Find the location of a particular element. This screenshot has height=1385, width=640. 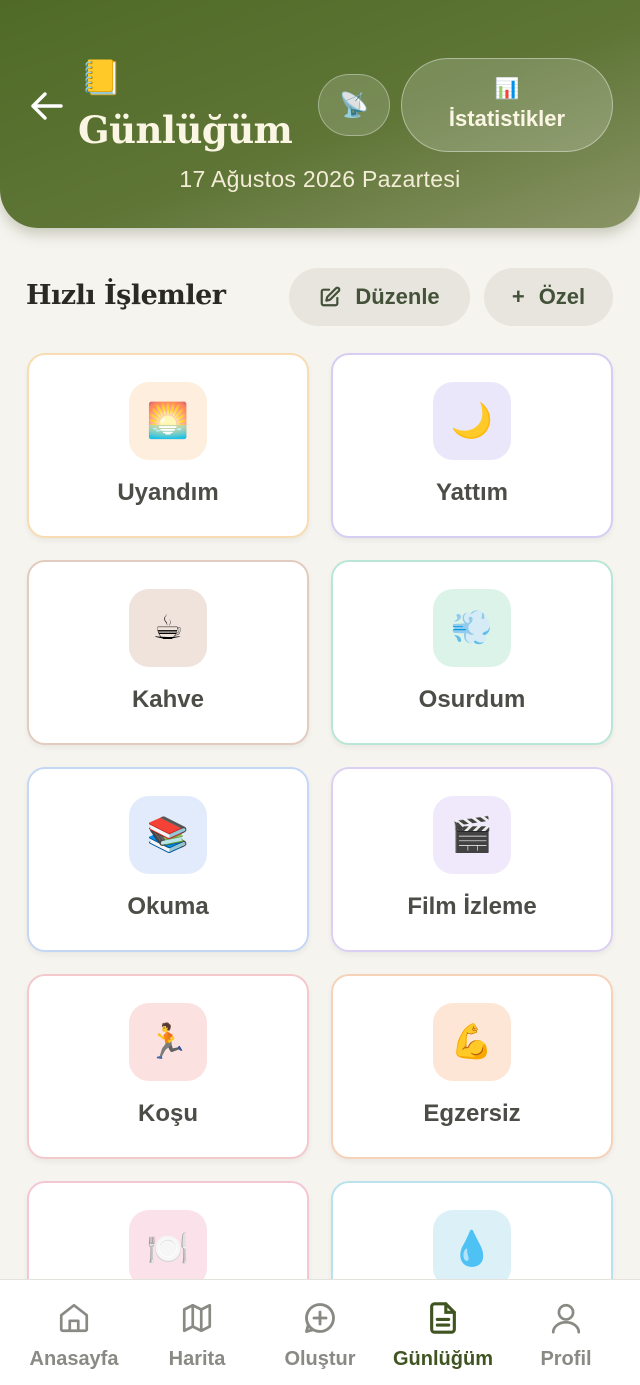

quick-action-icon: 🌙 is located at coordinates (472, 421).